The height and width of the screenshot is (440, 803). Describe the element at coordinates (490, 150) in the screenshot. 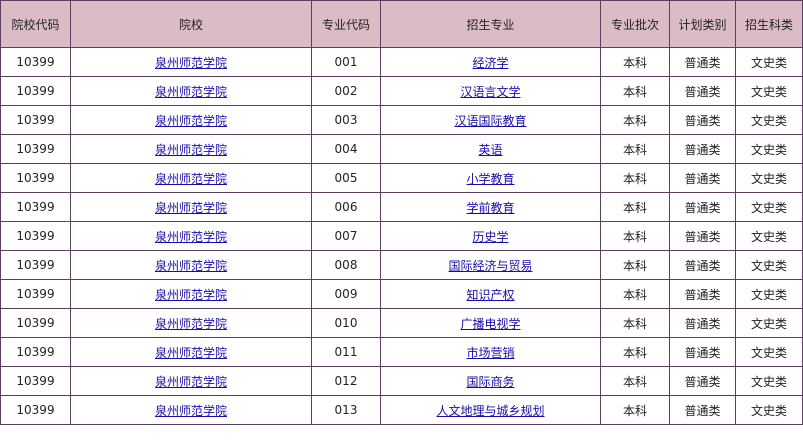

I see `major-link: 英语` at that location.